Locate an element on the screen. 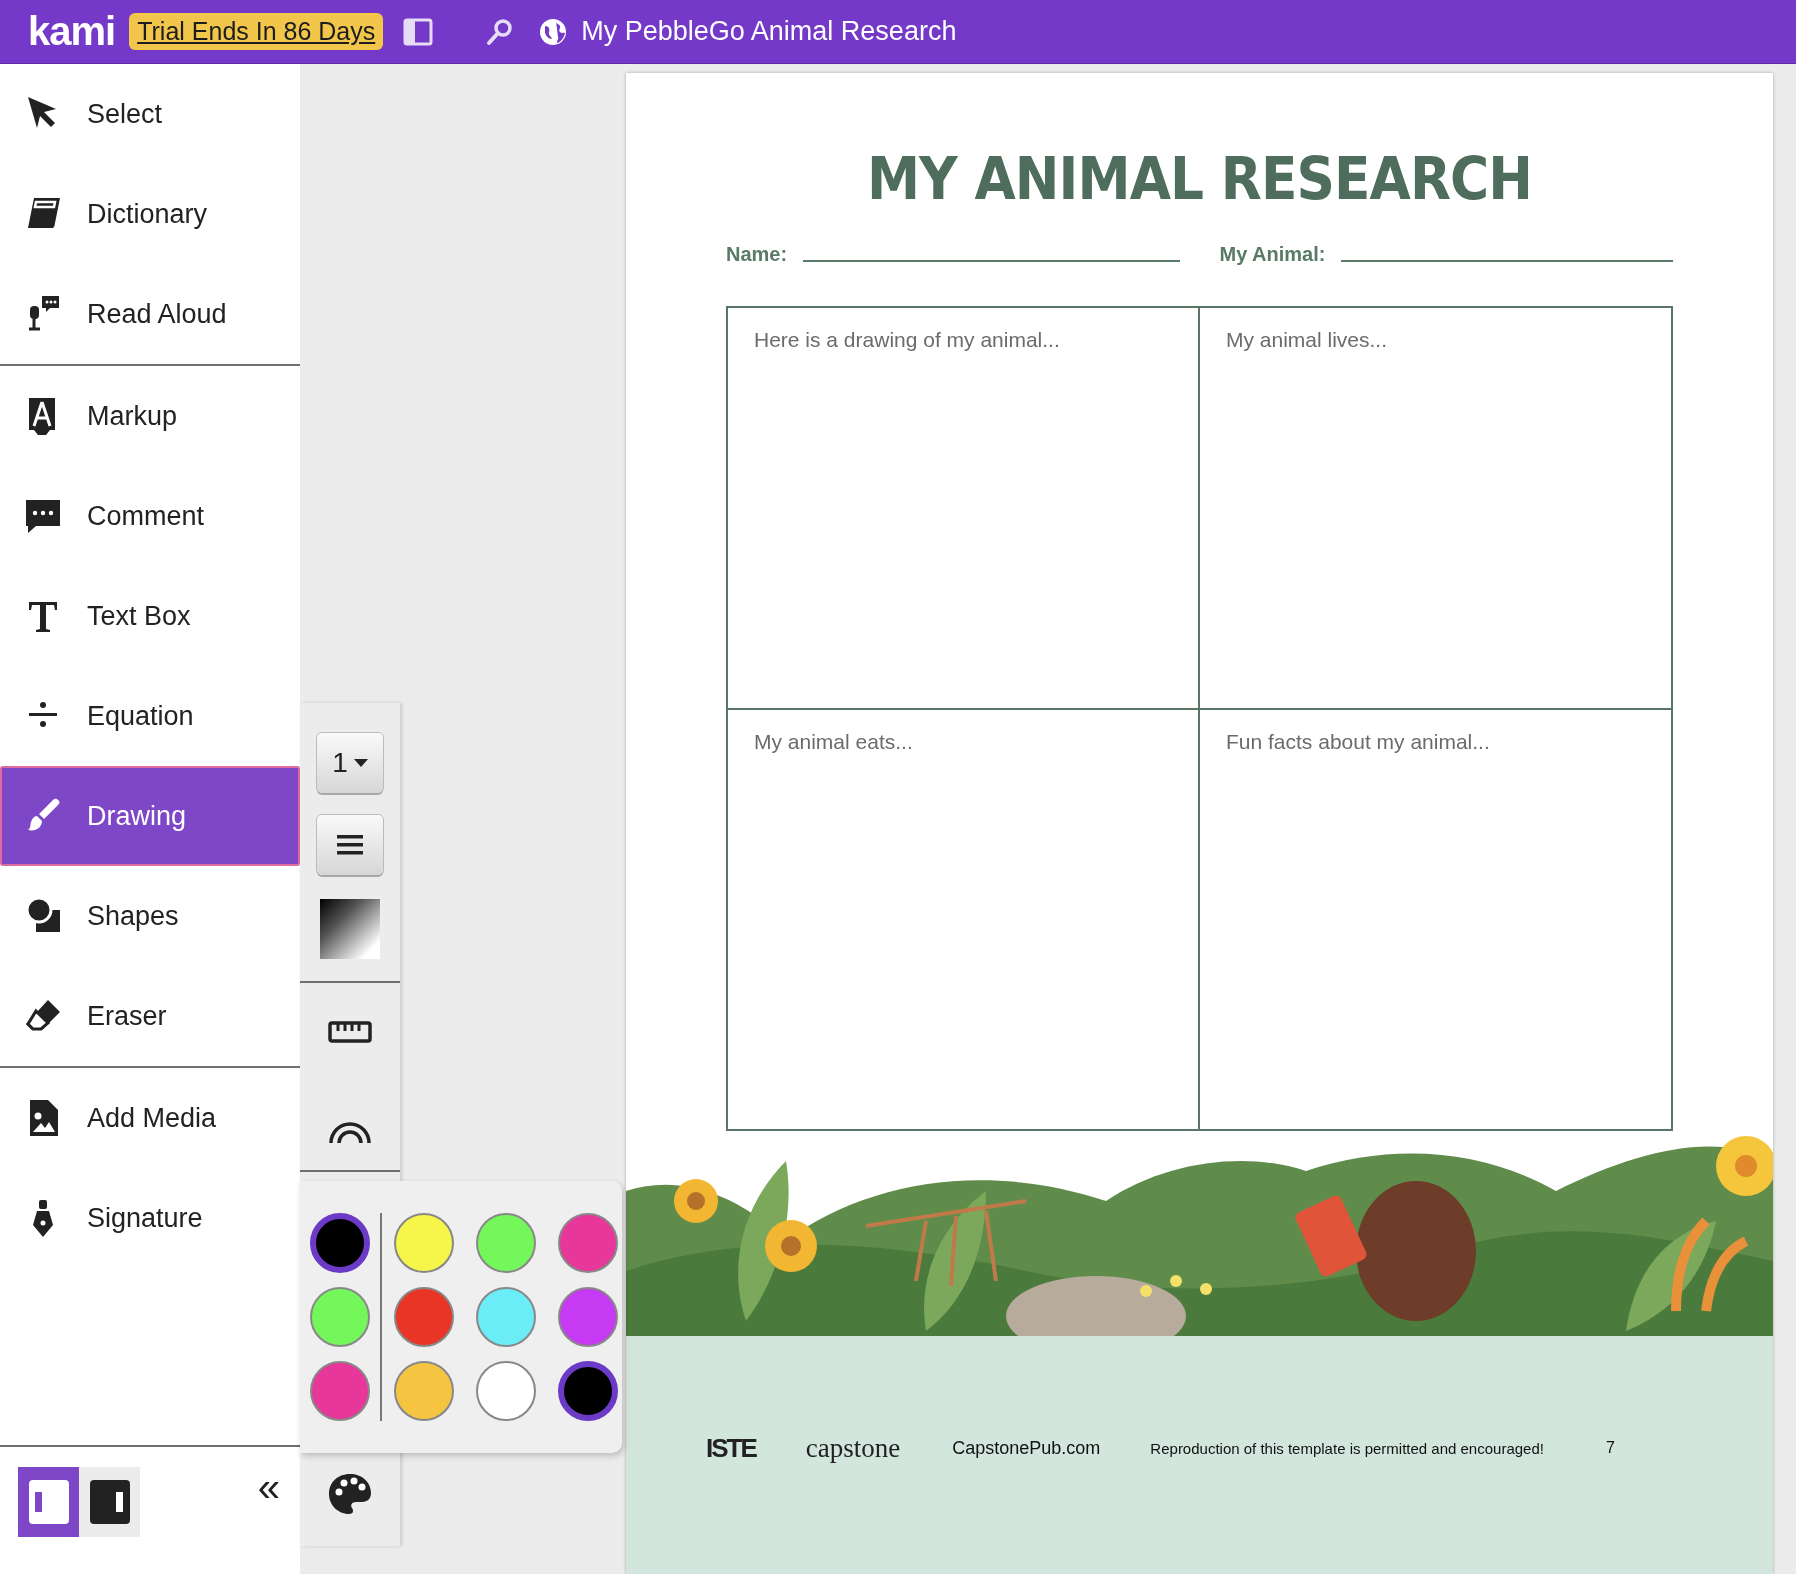  trial-badge: Trial Ends In 86 Days is located at coordinates (256, 31).